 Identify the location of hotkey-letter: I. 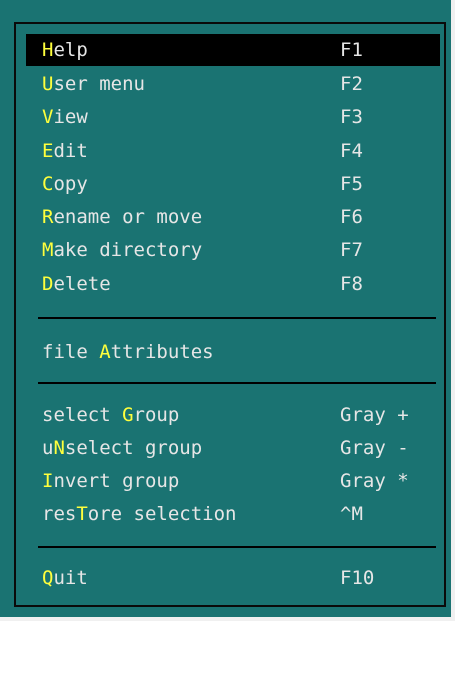
(48, 481).